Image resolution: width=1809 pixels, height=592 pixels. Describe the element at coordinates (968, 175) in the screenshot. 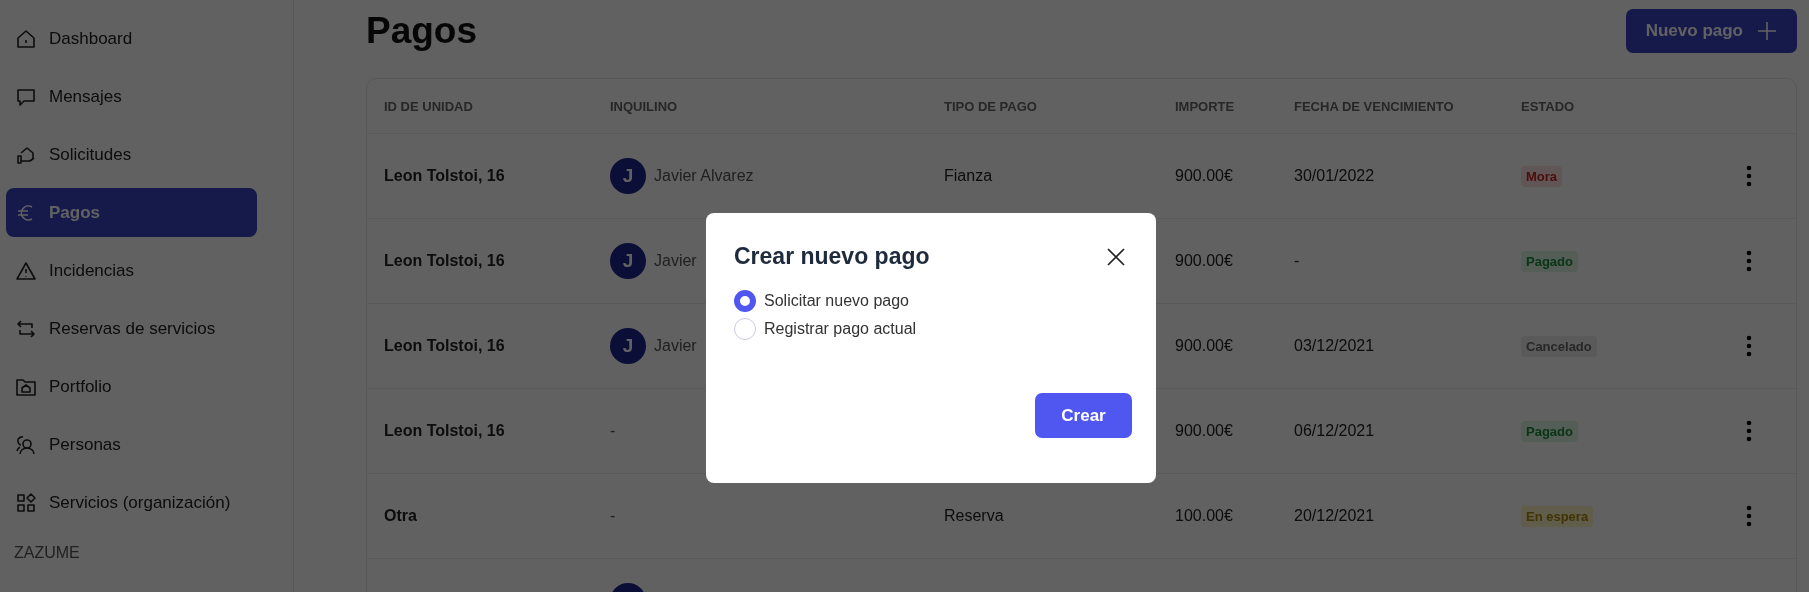

I see `table-cell: Fianza` at that location.